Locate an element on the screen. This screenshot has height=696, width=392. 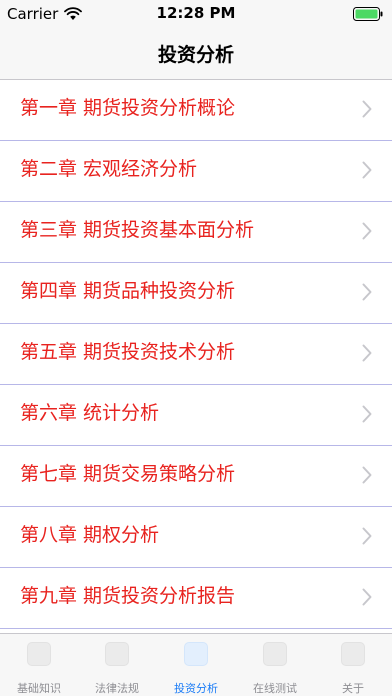
battery-icon is located at coordinates (368, 14).